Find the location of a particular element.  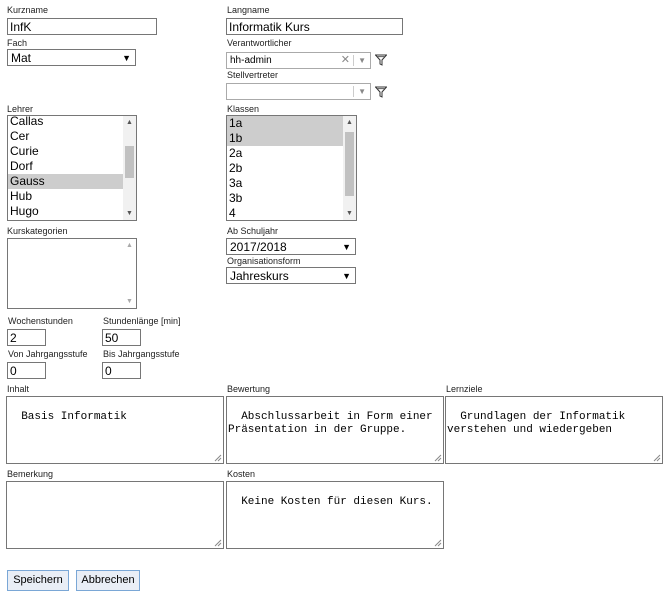

von-jahrgangsstufe-input: 0 is located at coordinates (26, 370).